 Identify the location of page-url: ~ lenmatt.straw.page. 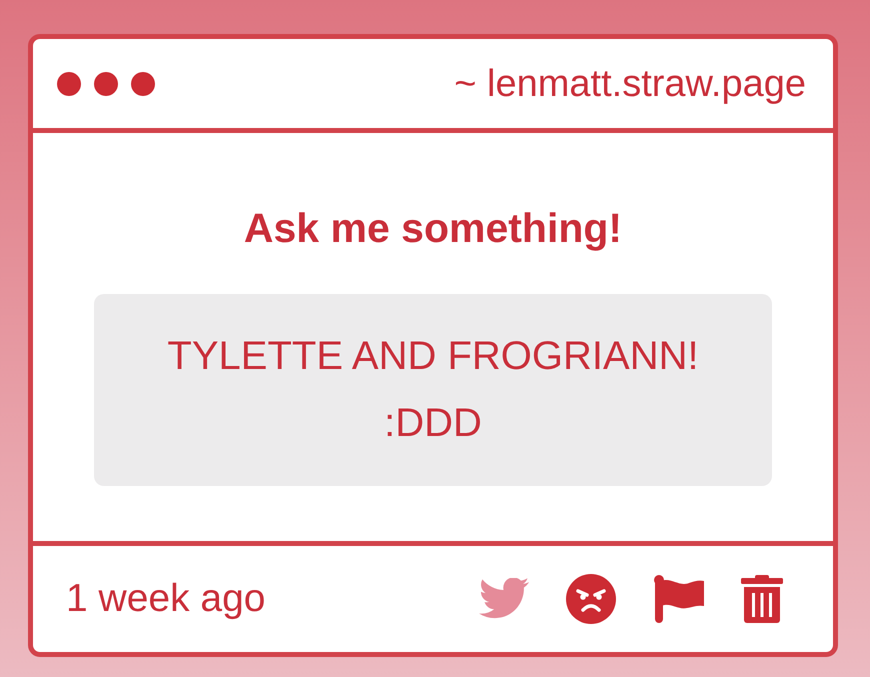
(630, 84).